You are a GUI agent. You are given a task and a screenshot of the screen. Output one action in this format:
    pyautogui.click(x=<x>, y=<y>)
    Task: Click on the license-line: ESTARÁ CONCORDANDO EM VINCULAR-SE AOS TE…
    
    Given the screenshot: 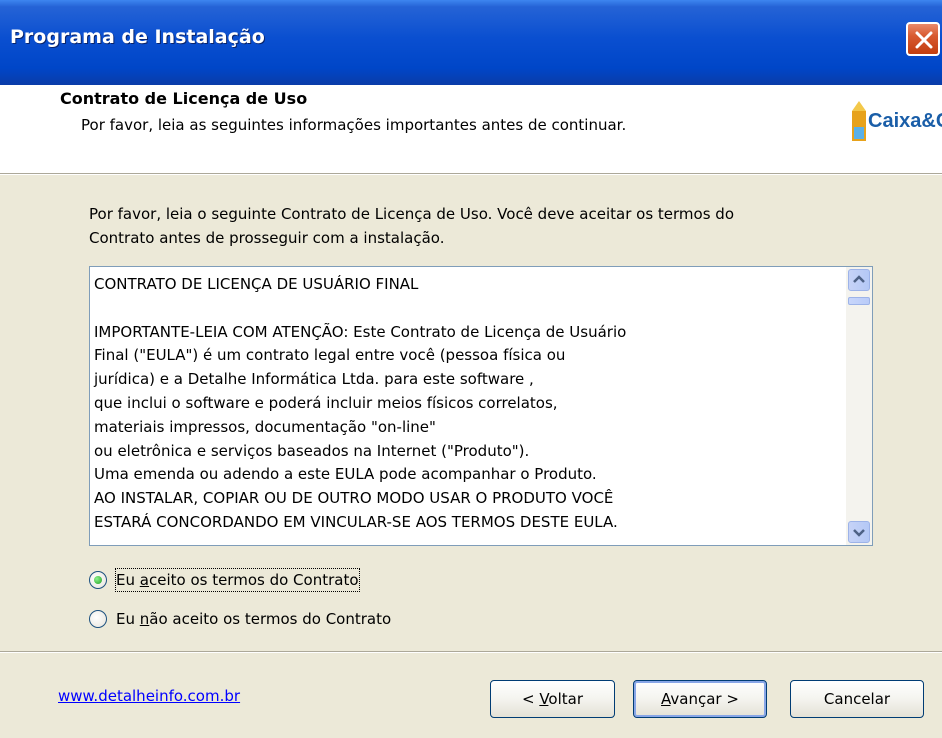 What is the action you would take?
    pyautogui.click(x=356, y=521)
    